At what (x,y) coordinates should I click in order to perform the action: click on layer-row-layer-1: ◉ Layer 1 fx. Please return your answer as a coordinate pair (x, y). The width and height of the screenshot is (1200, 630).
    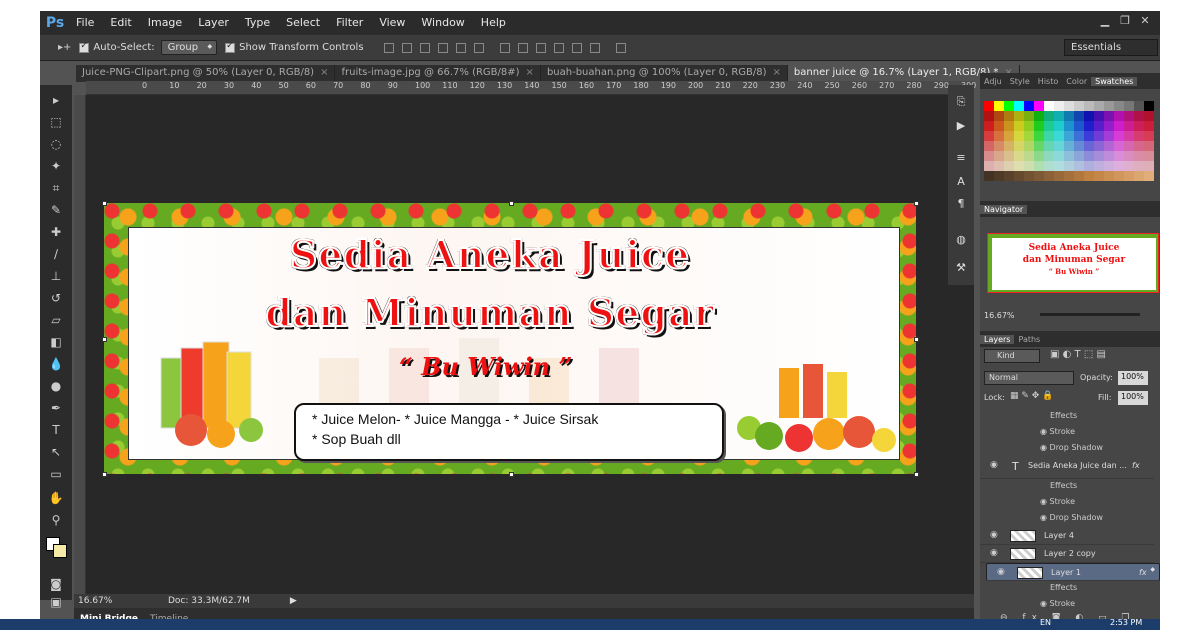
    Looking at the image, I should click on (1073, 572).